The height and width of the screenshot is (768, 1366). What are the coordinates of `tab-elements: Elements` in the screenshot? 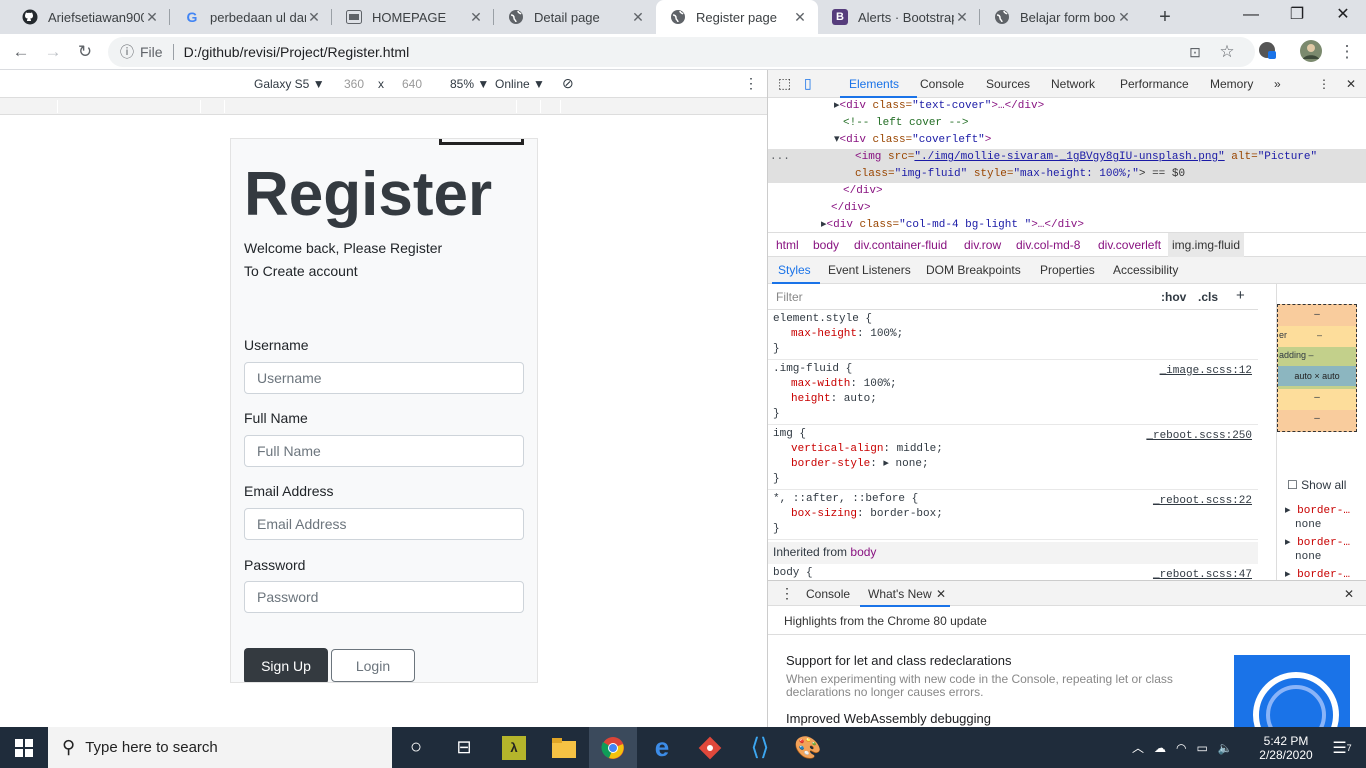 It's located at (874, 84).